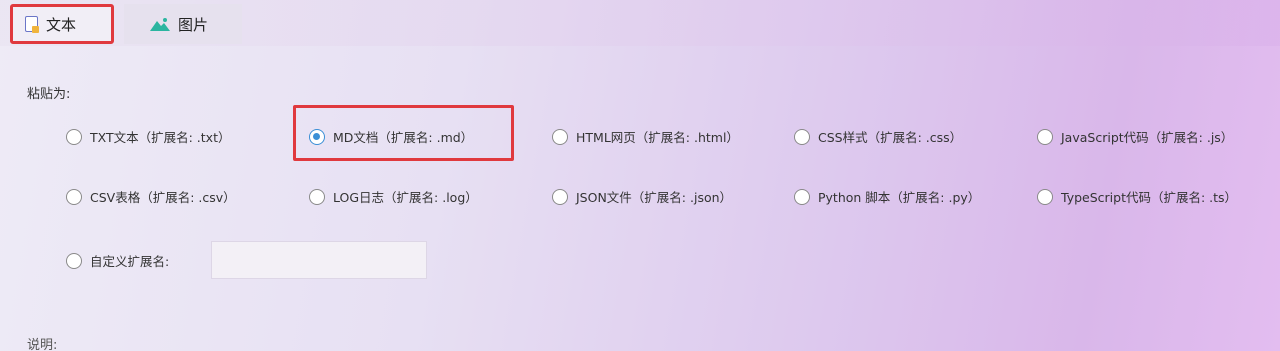 The image size is (1280, 351). What do you see at coordinates (163, 197) in the screenshot?
I see `option-csv-label: CSV表格（扩展名: .csv）` at bounding box center [163, 197].